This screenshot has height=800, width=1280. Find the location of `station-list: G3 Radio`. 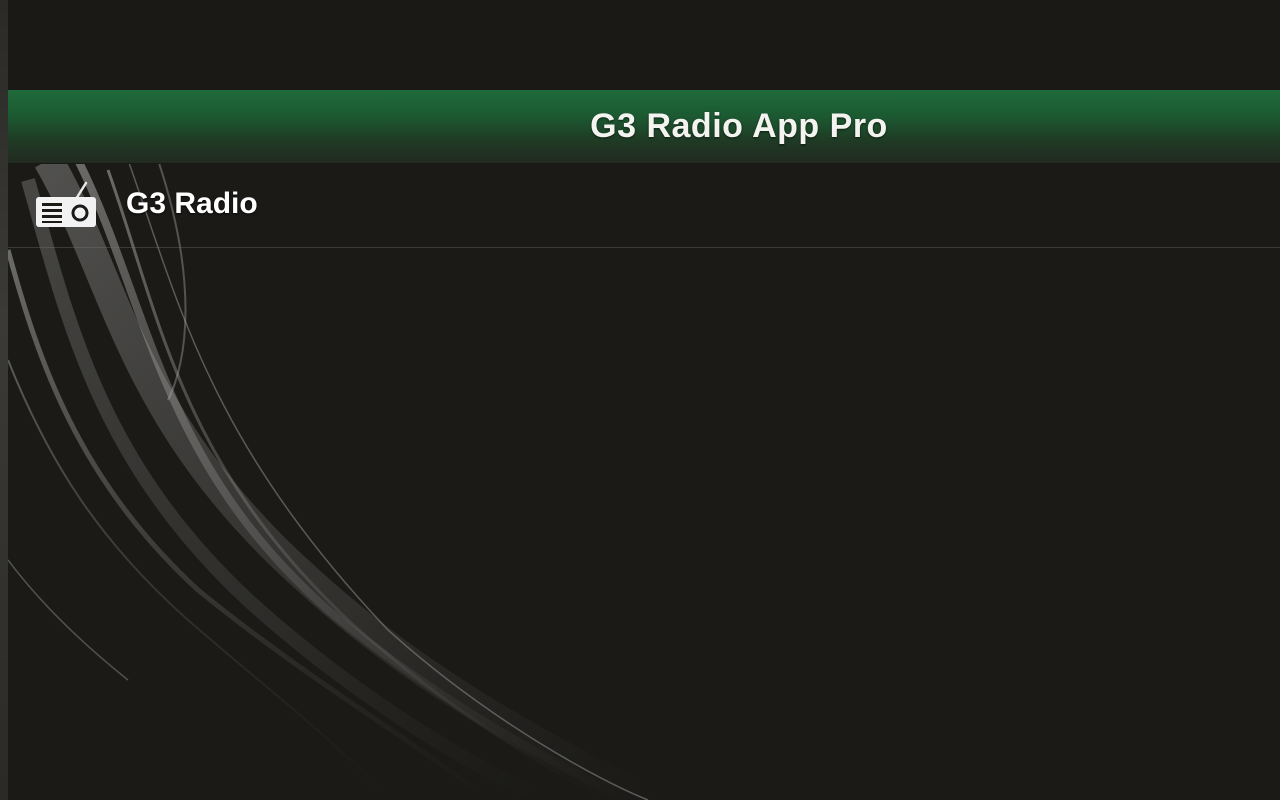

station-list: G3 Radio is located at coordinates (644, 205).